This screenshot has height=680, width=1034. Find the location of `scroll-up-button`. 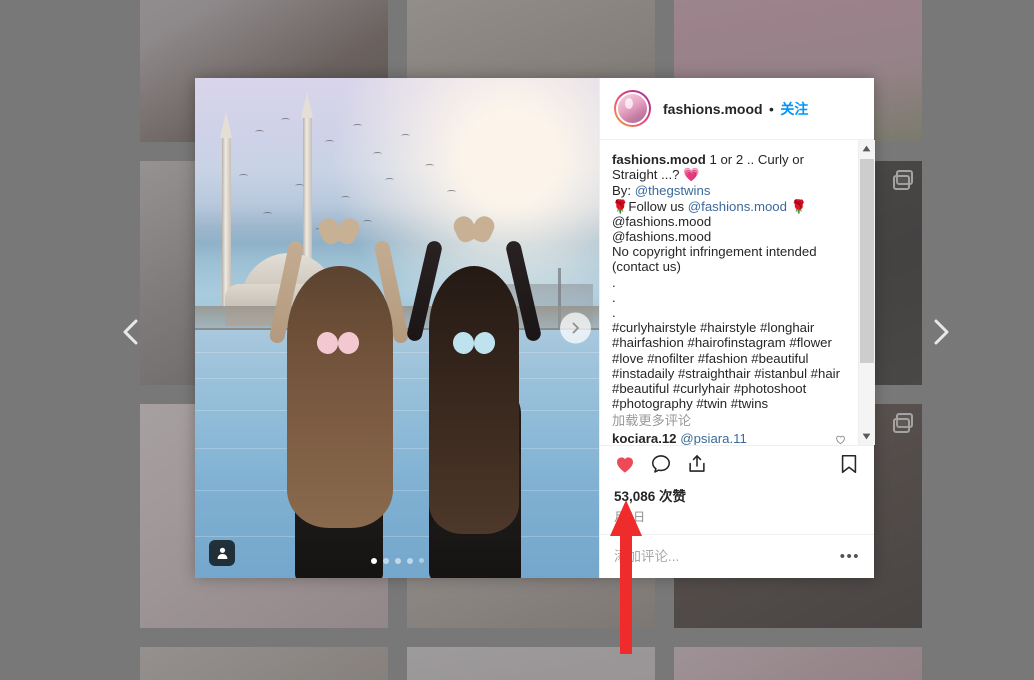

scroll-up-button is located at coordinates (866, 148).